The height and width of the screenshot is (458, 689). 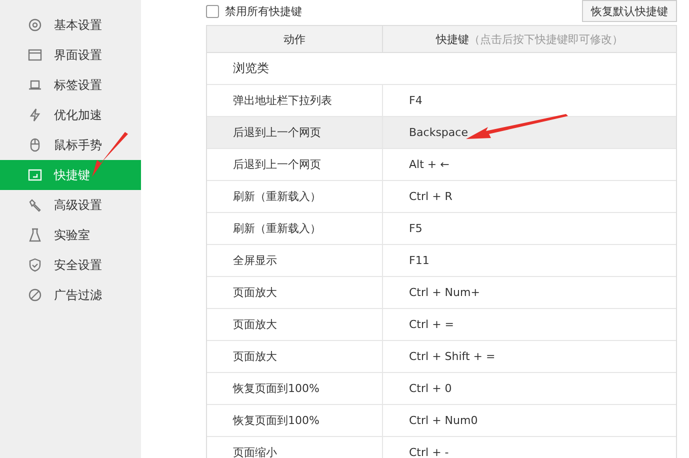 I want to click on table-row: 页面放大 Ctrl + =, so click(x=441, y=325).